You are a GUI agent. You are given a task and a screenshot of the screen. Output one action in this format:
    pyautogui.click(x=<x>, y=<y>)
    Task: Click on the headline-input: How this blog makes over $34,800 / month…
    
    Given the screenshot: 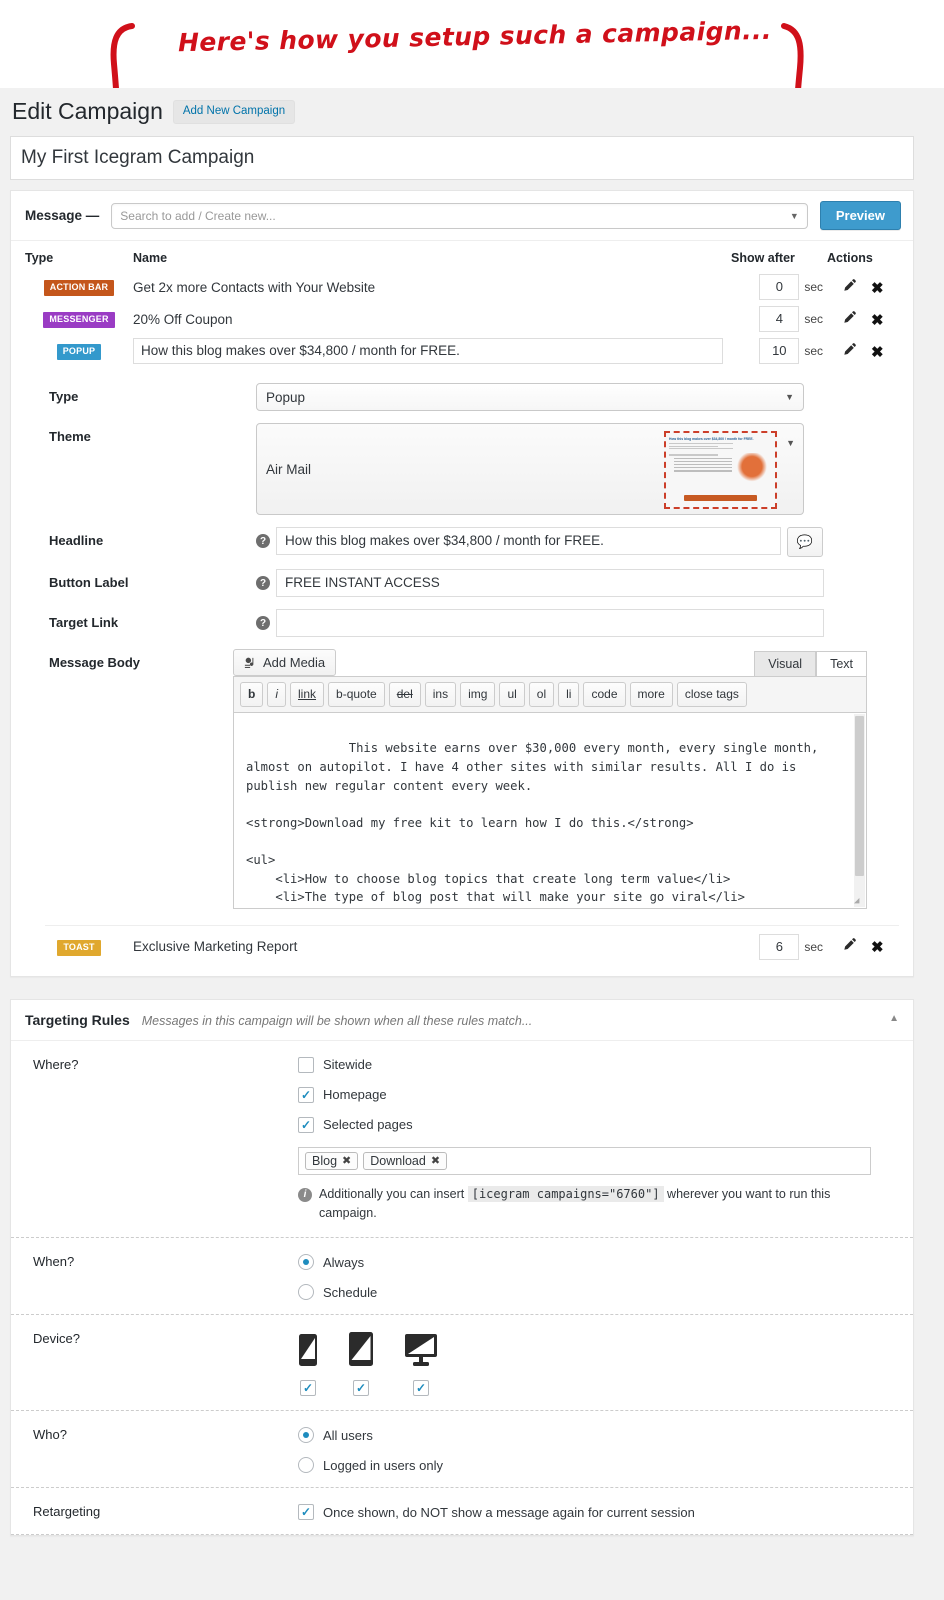 What is the action you would take?
    pyautogui.click(x=528, y=541)
    